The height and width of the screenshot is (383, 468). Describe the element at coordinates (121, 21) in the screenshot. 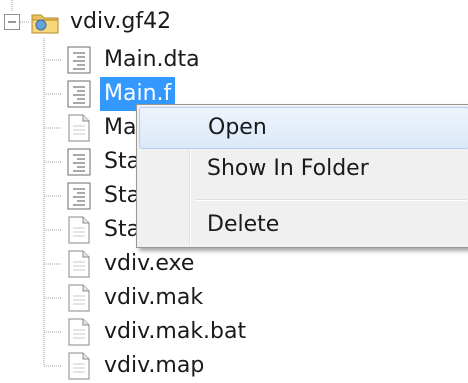

I see `tree-root-label: vdiv.gf42` at that location.